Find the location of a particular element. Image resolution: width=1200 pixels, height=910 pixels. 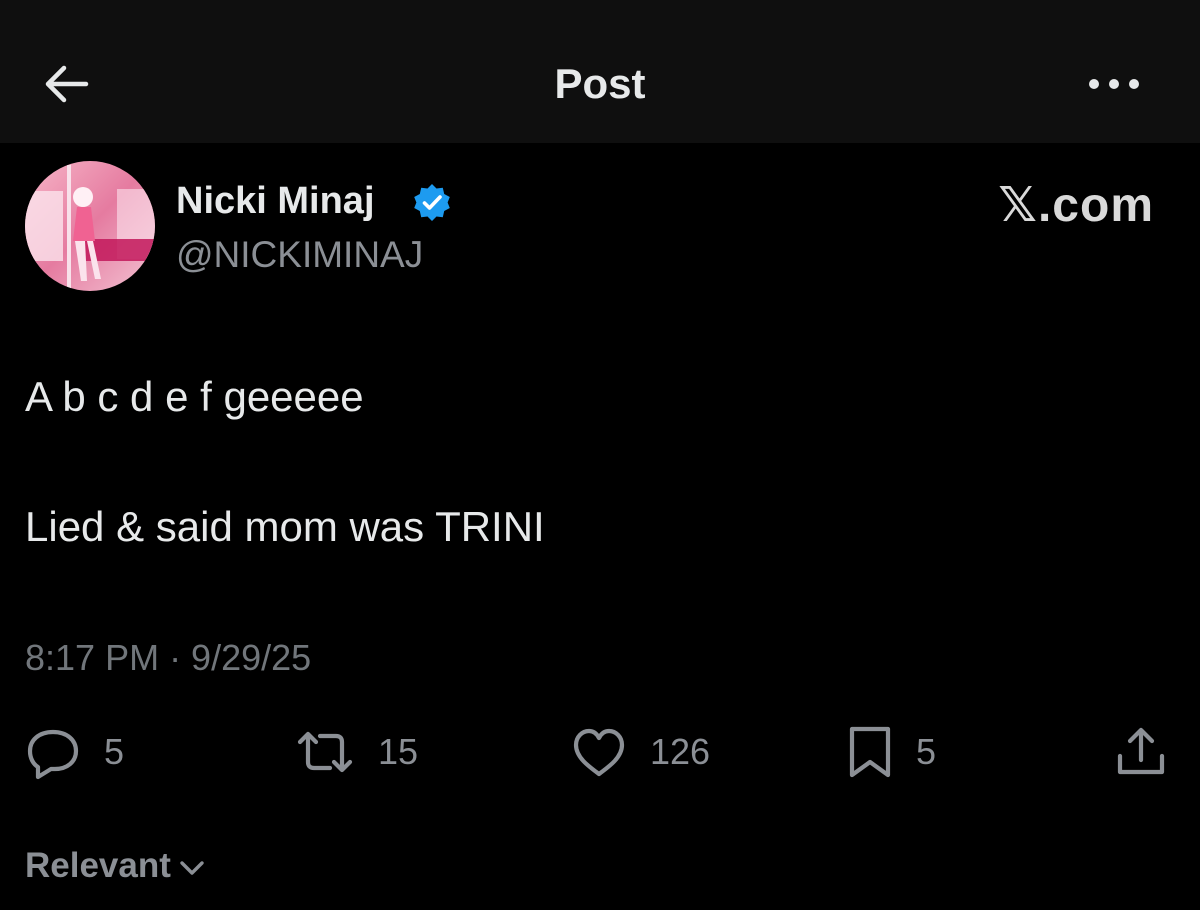

author-display-name: Nicki Minaj is located at coordinates (275, 201).